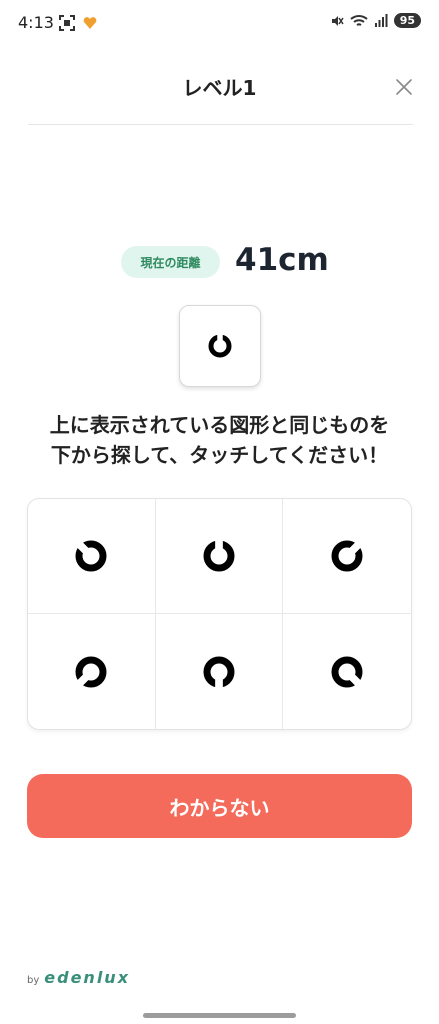  I want to click on status-bar: 4:13 95, so click(219, 24).